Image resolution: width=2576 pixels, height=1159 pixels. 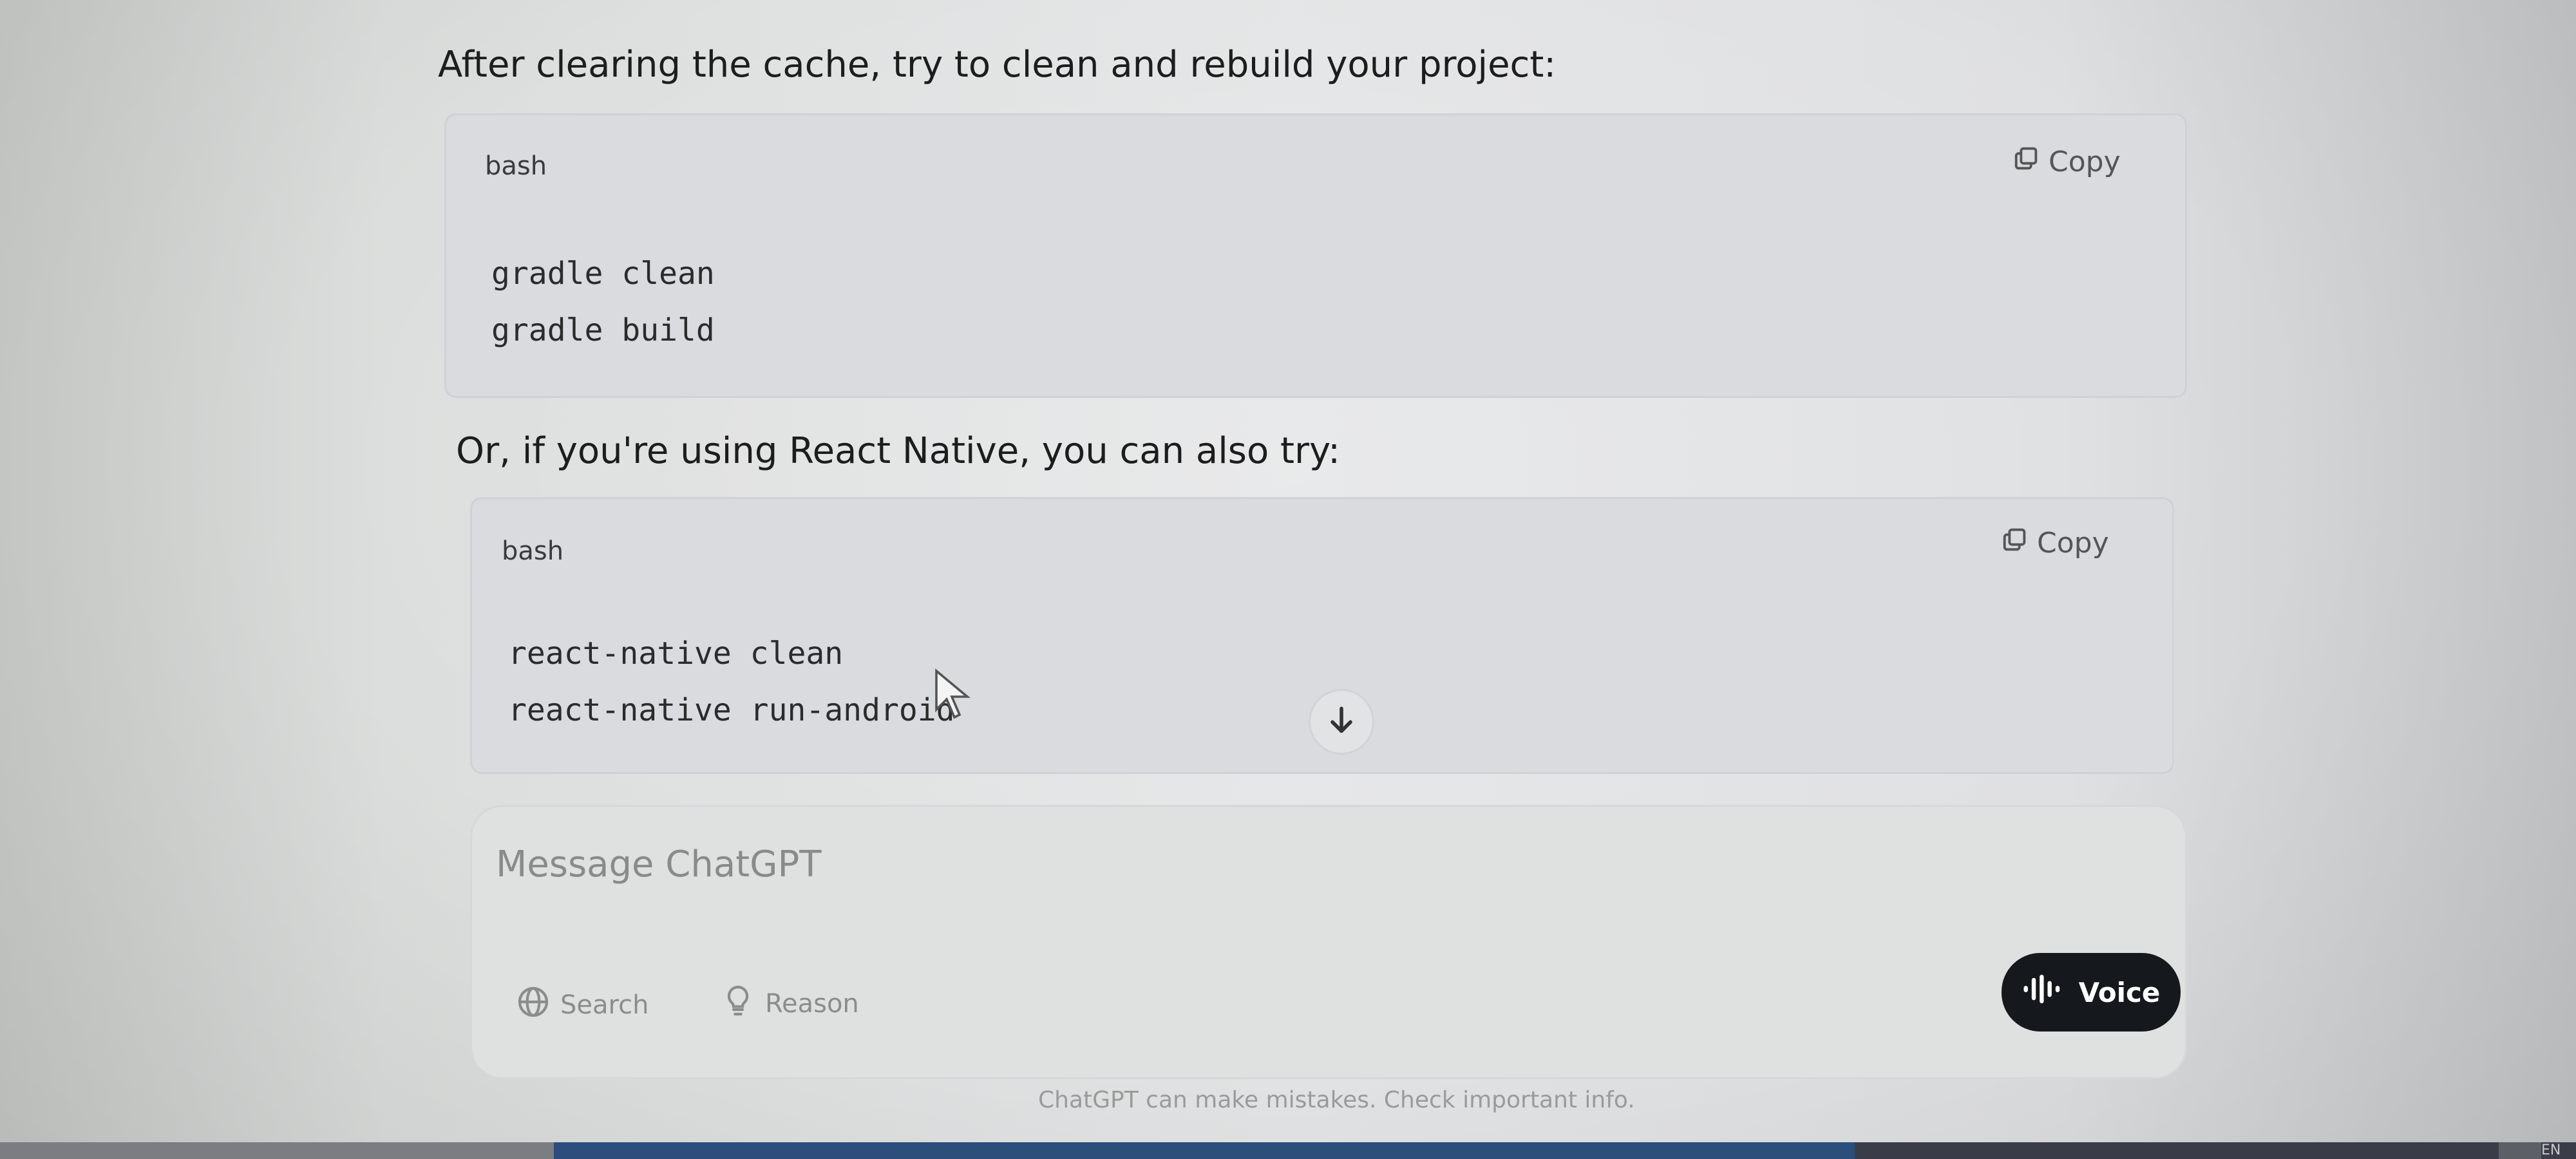 I want to click on code-line: gradle clean, so click(x=603, y=274).